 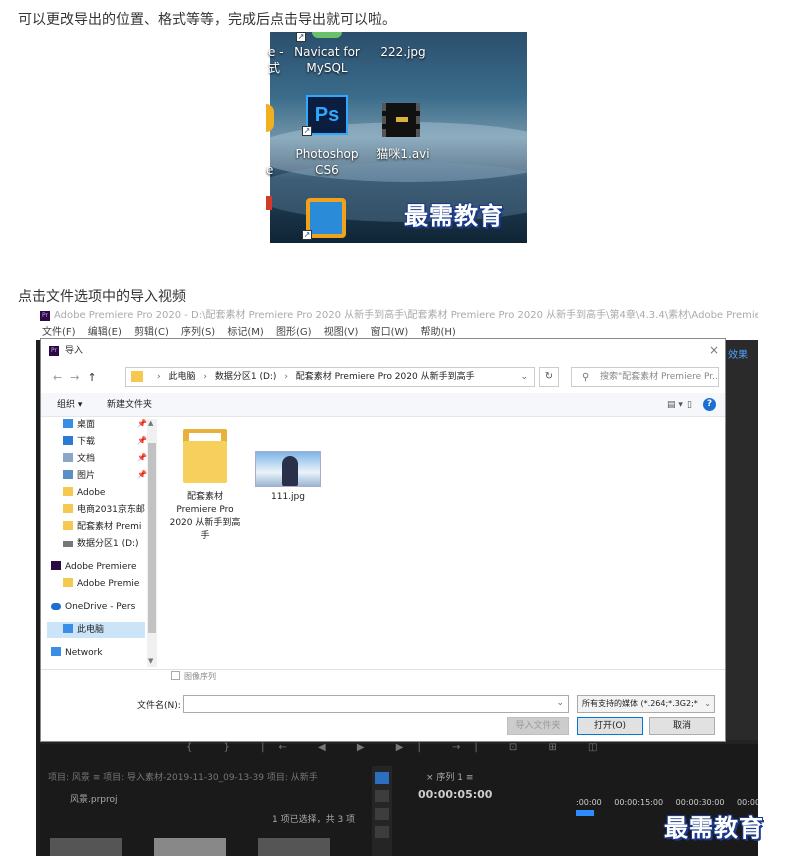 What do you see at coordinates (150, 661) in the screenshot?
I see `chevron-down-icon: ▼` at bounding box center [150, 661].